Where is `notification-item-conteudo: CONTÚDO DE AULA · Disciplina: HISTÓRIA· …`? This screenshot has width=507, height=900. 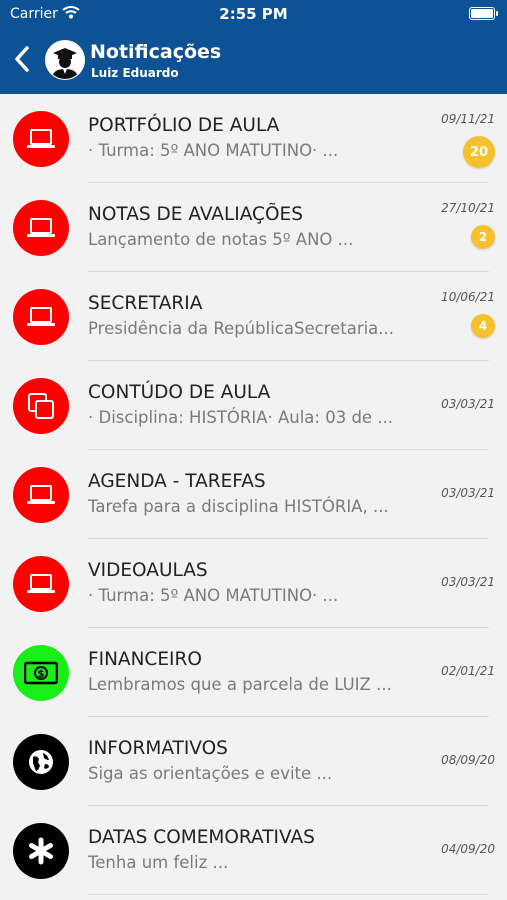
notification-item-conteudo: CONTÚDO DE AULA · Disciplina: HISTÓRIA· … is located at coordinates (253, 405).